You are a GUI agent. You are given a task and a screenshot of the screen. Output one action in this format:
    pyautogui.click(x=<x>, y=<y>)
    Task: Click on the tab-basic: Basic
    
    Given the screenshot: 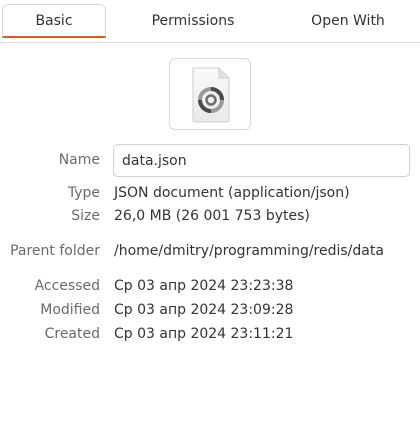 What is the action you would take?
    pyautogui.click(x=54, y=21)
    